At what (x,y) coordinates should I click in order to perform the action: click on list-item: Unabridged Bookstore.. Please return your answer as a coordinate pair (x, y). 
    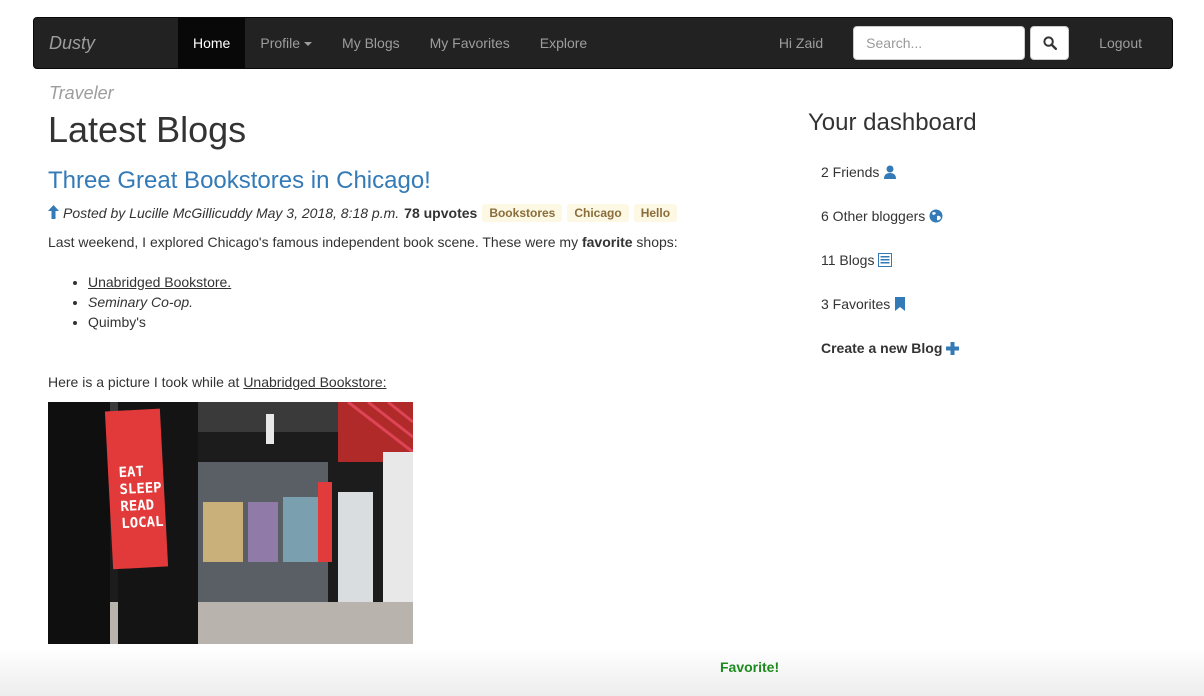
    Looking at the image, I should click on (418, 282).